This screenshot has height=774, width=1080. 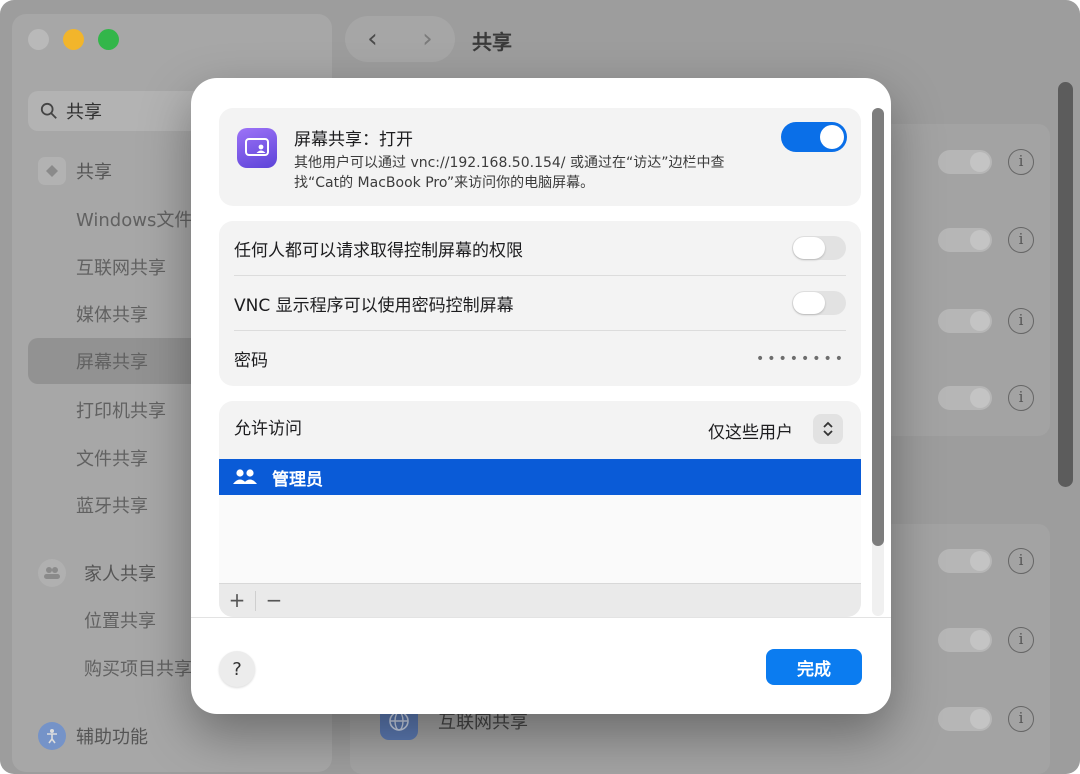 I want to click on sidebar-item-label: Windows文件, so click(x=134, y=220).